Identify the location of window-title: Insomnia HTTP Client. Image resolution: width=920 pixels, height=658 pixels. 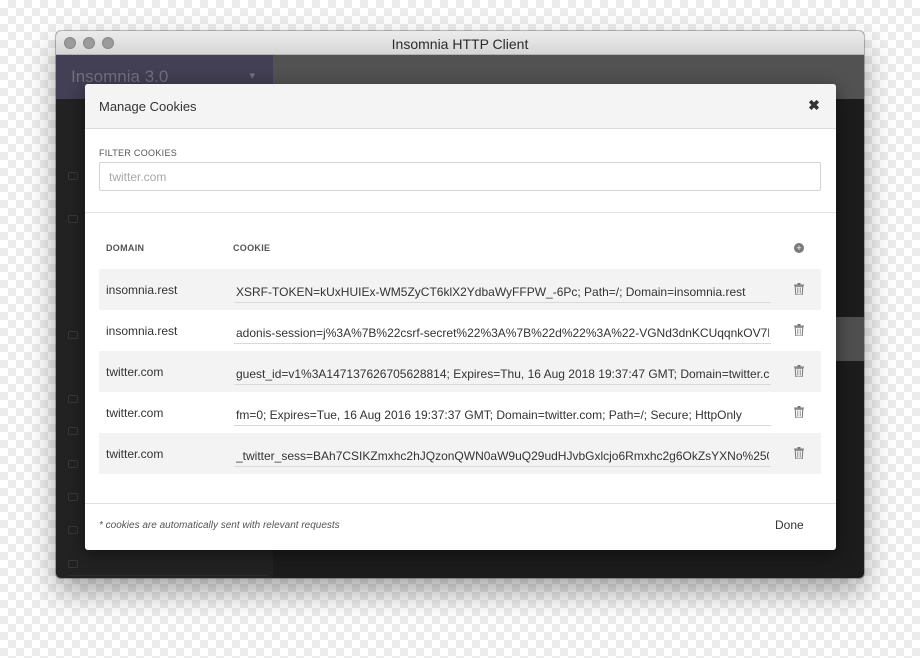
(460, 44).